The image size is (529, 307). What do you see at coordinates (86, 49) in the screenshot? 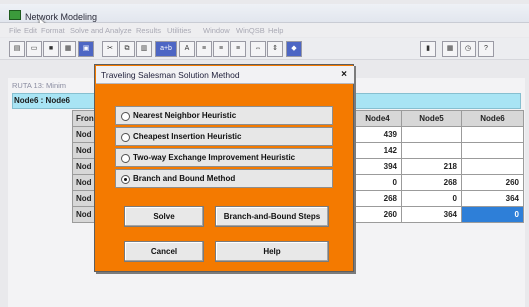
I see `grid-icon: ▣` at bounding box center [86, 49].